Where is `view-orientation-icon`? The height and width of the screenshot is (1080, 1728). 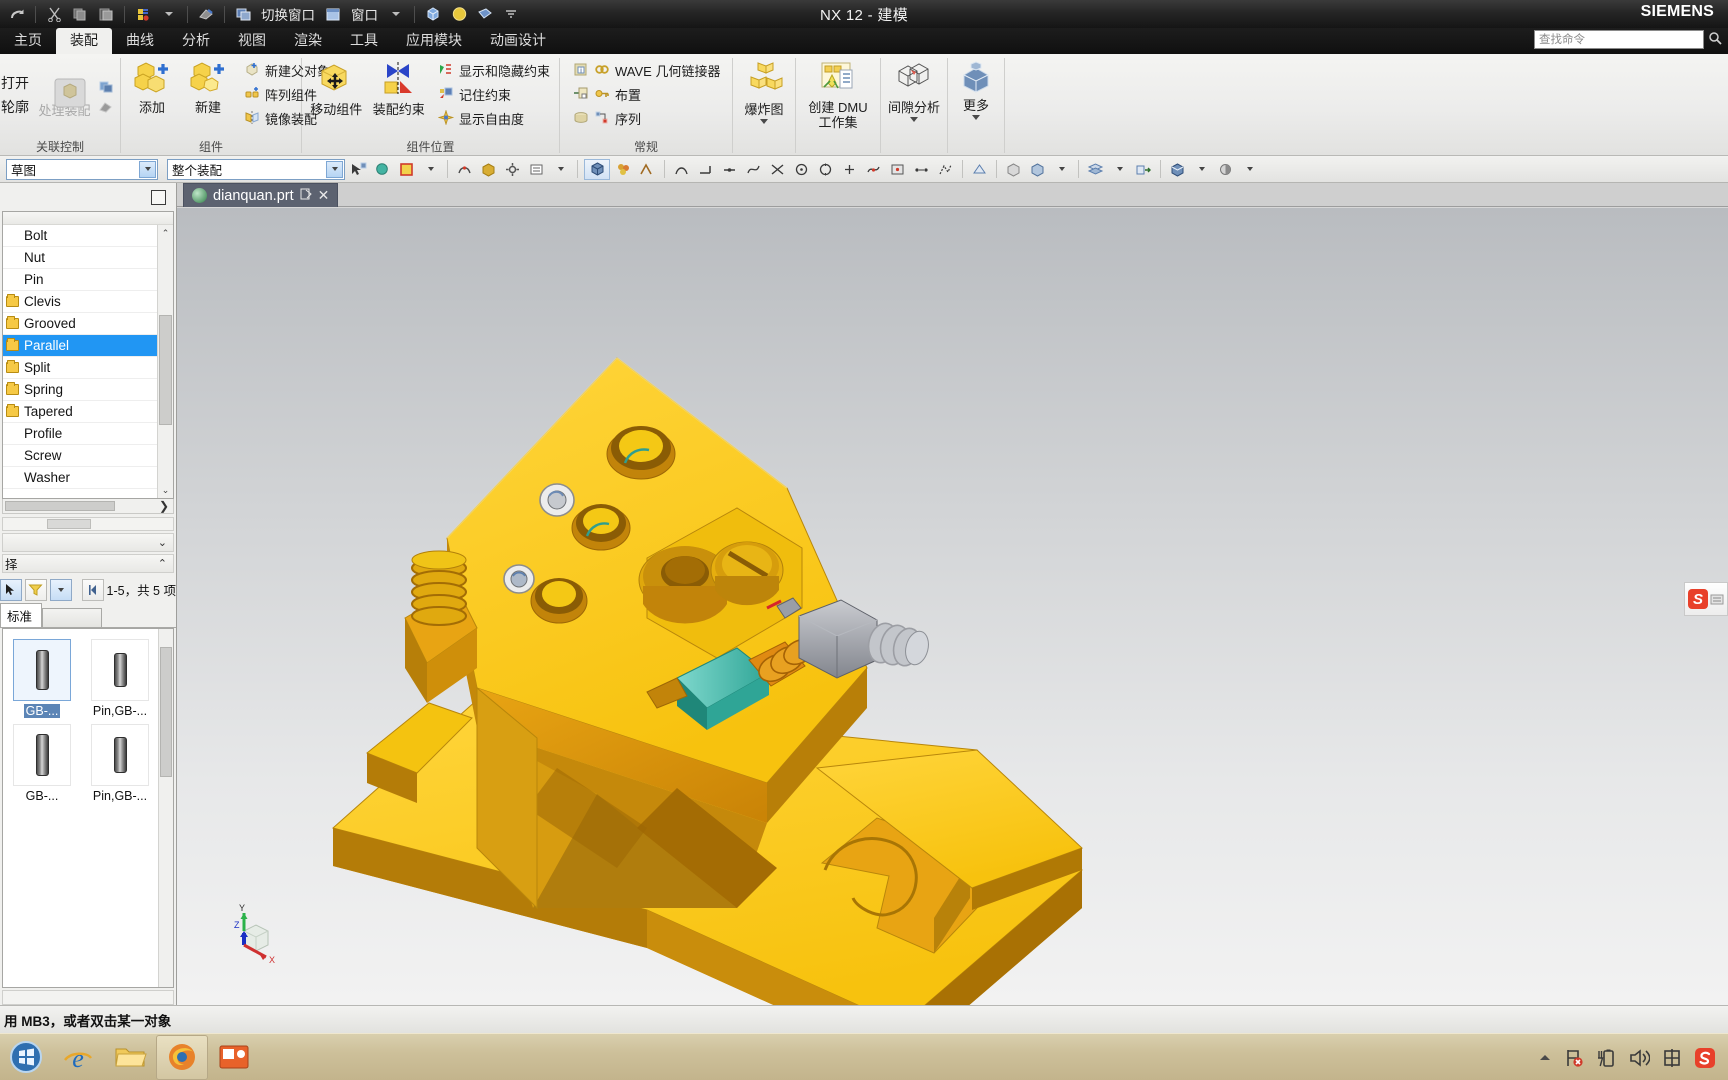 view-orientation-icon is located at coordinates (1177, 169).